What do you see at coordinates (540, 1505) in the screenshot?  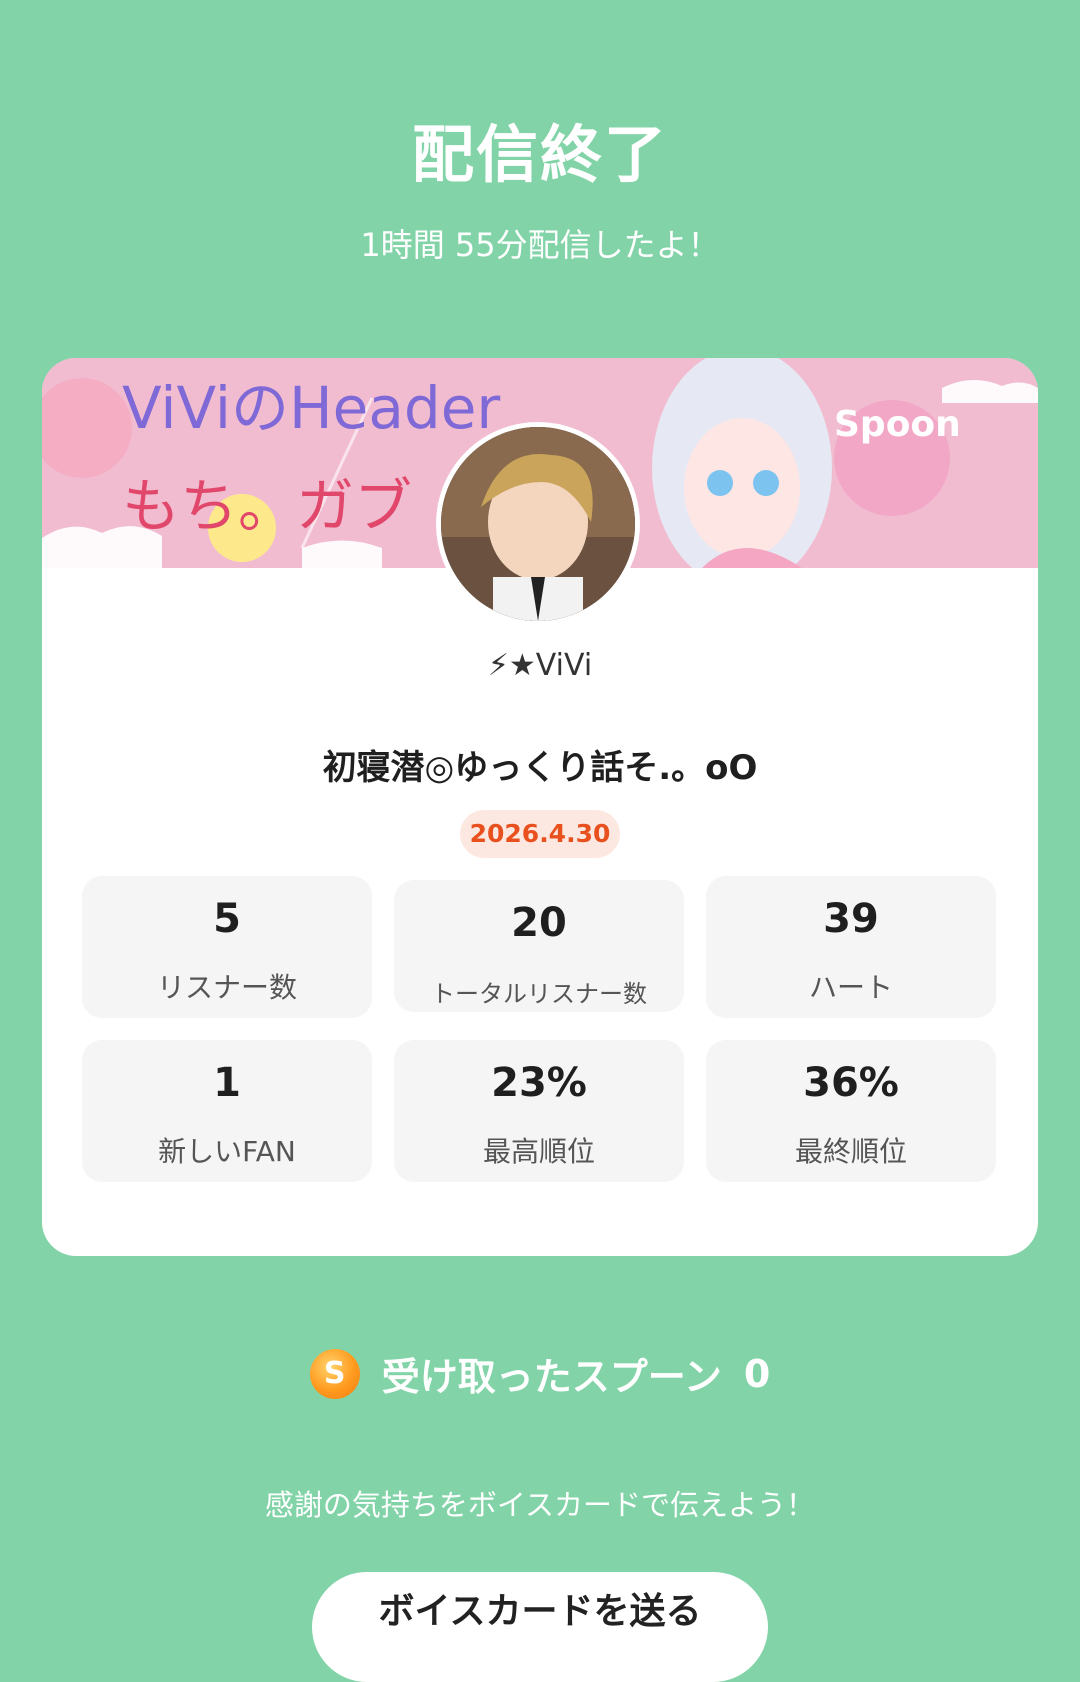 I see `thanks-message: 感謝の気持ちをボイスカードで伝えよう！` at bounding box center [540, 1505].